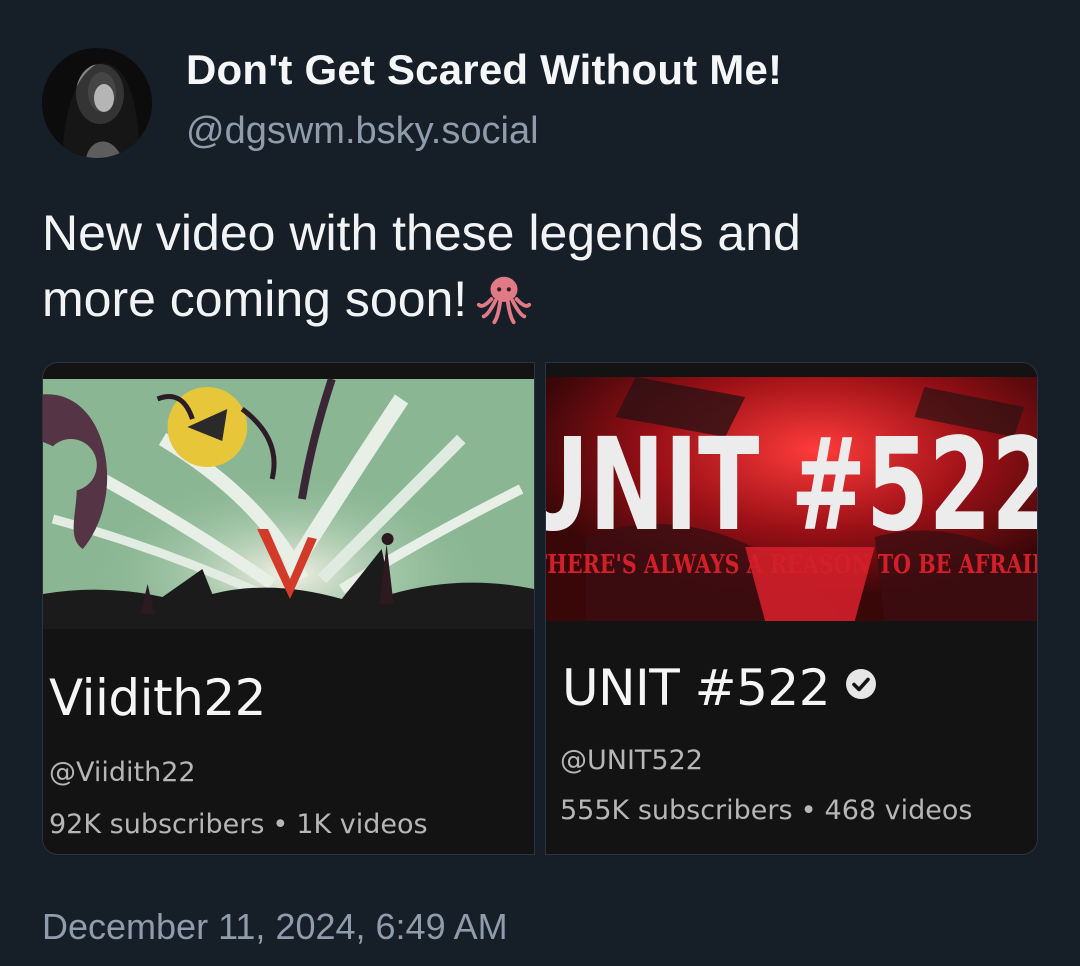  I want to click on video-count: 1K videos, so click(362, 824).